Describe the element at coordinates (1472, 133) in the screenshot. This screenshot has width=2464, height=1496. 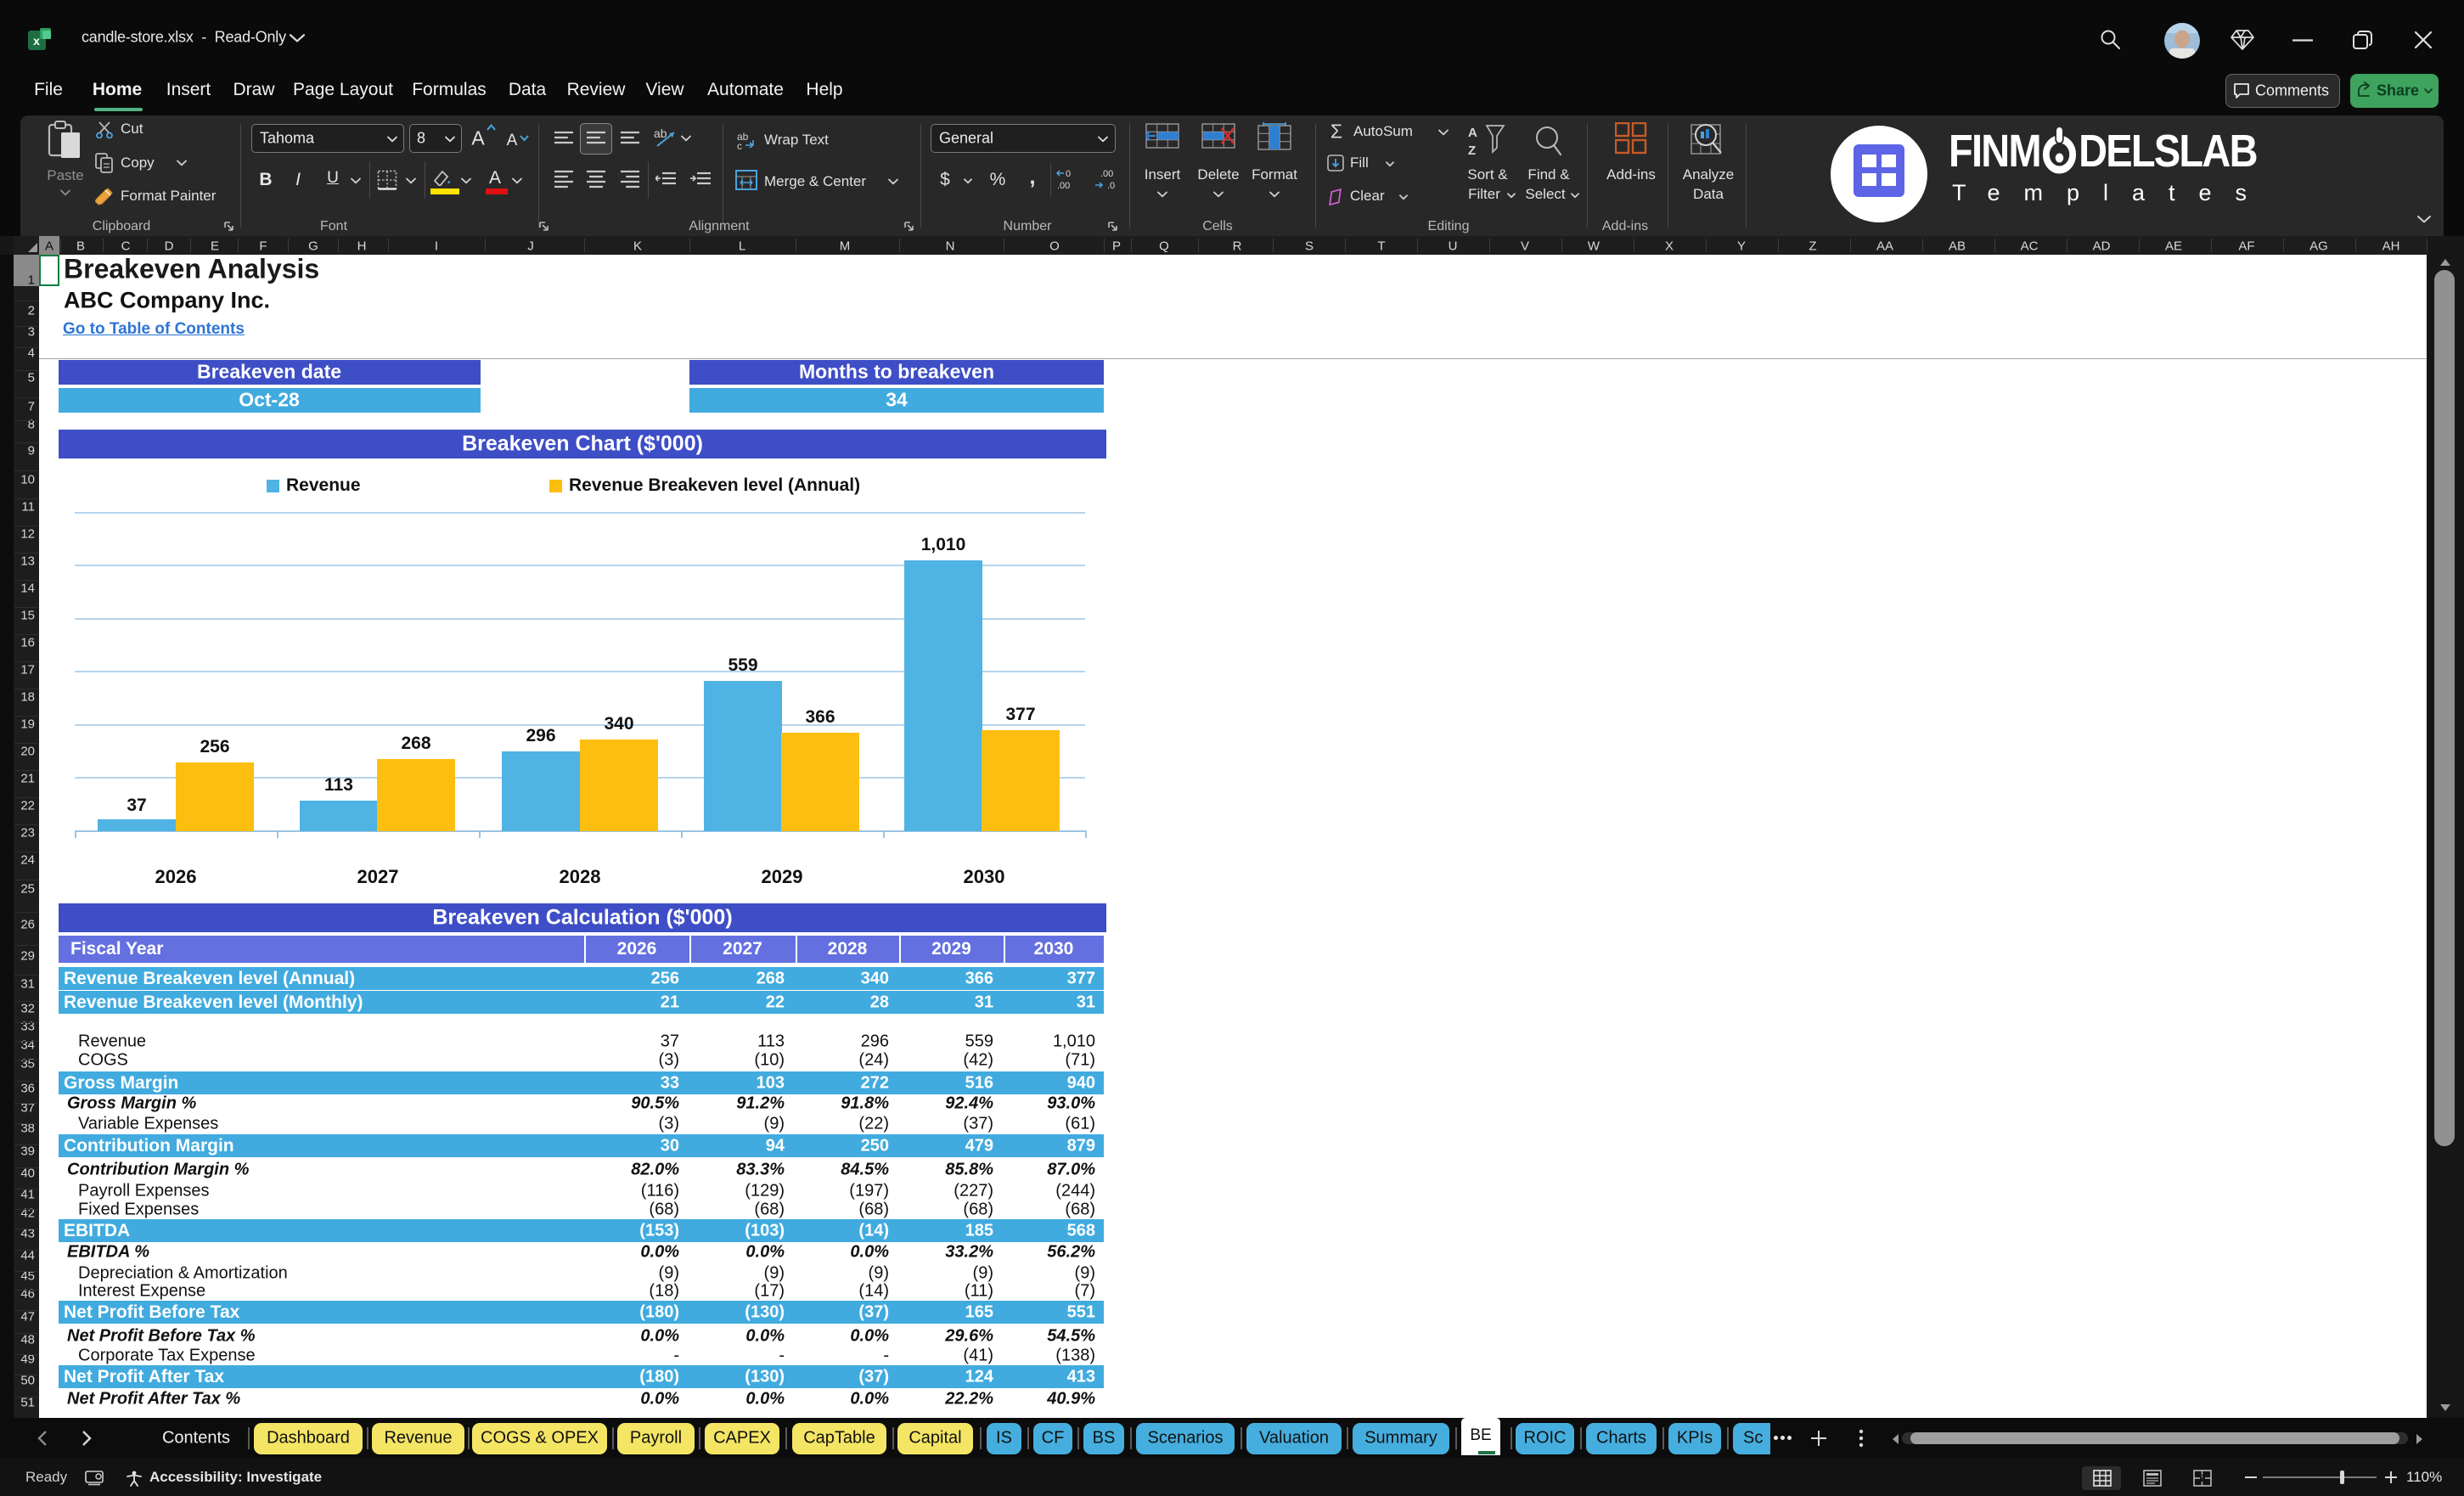
I see `svg-text: A` at that location.